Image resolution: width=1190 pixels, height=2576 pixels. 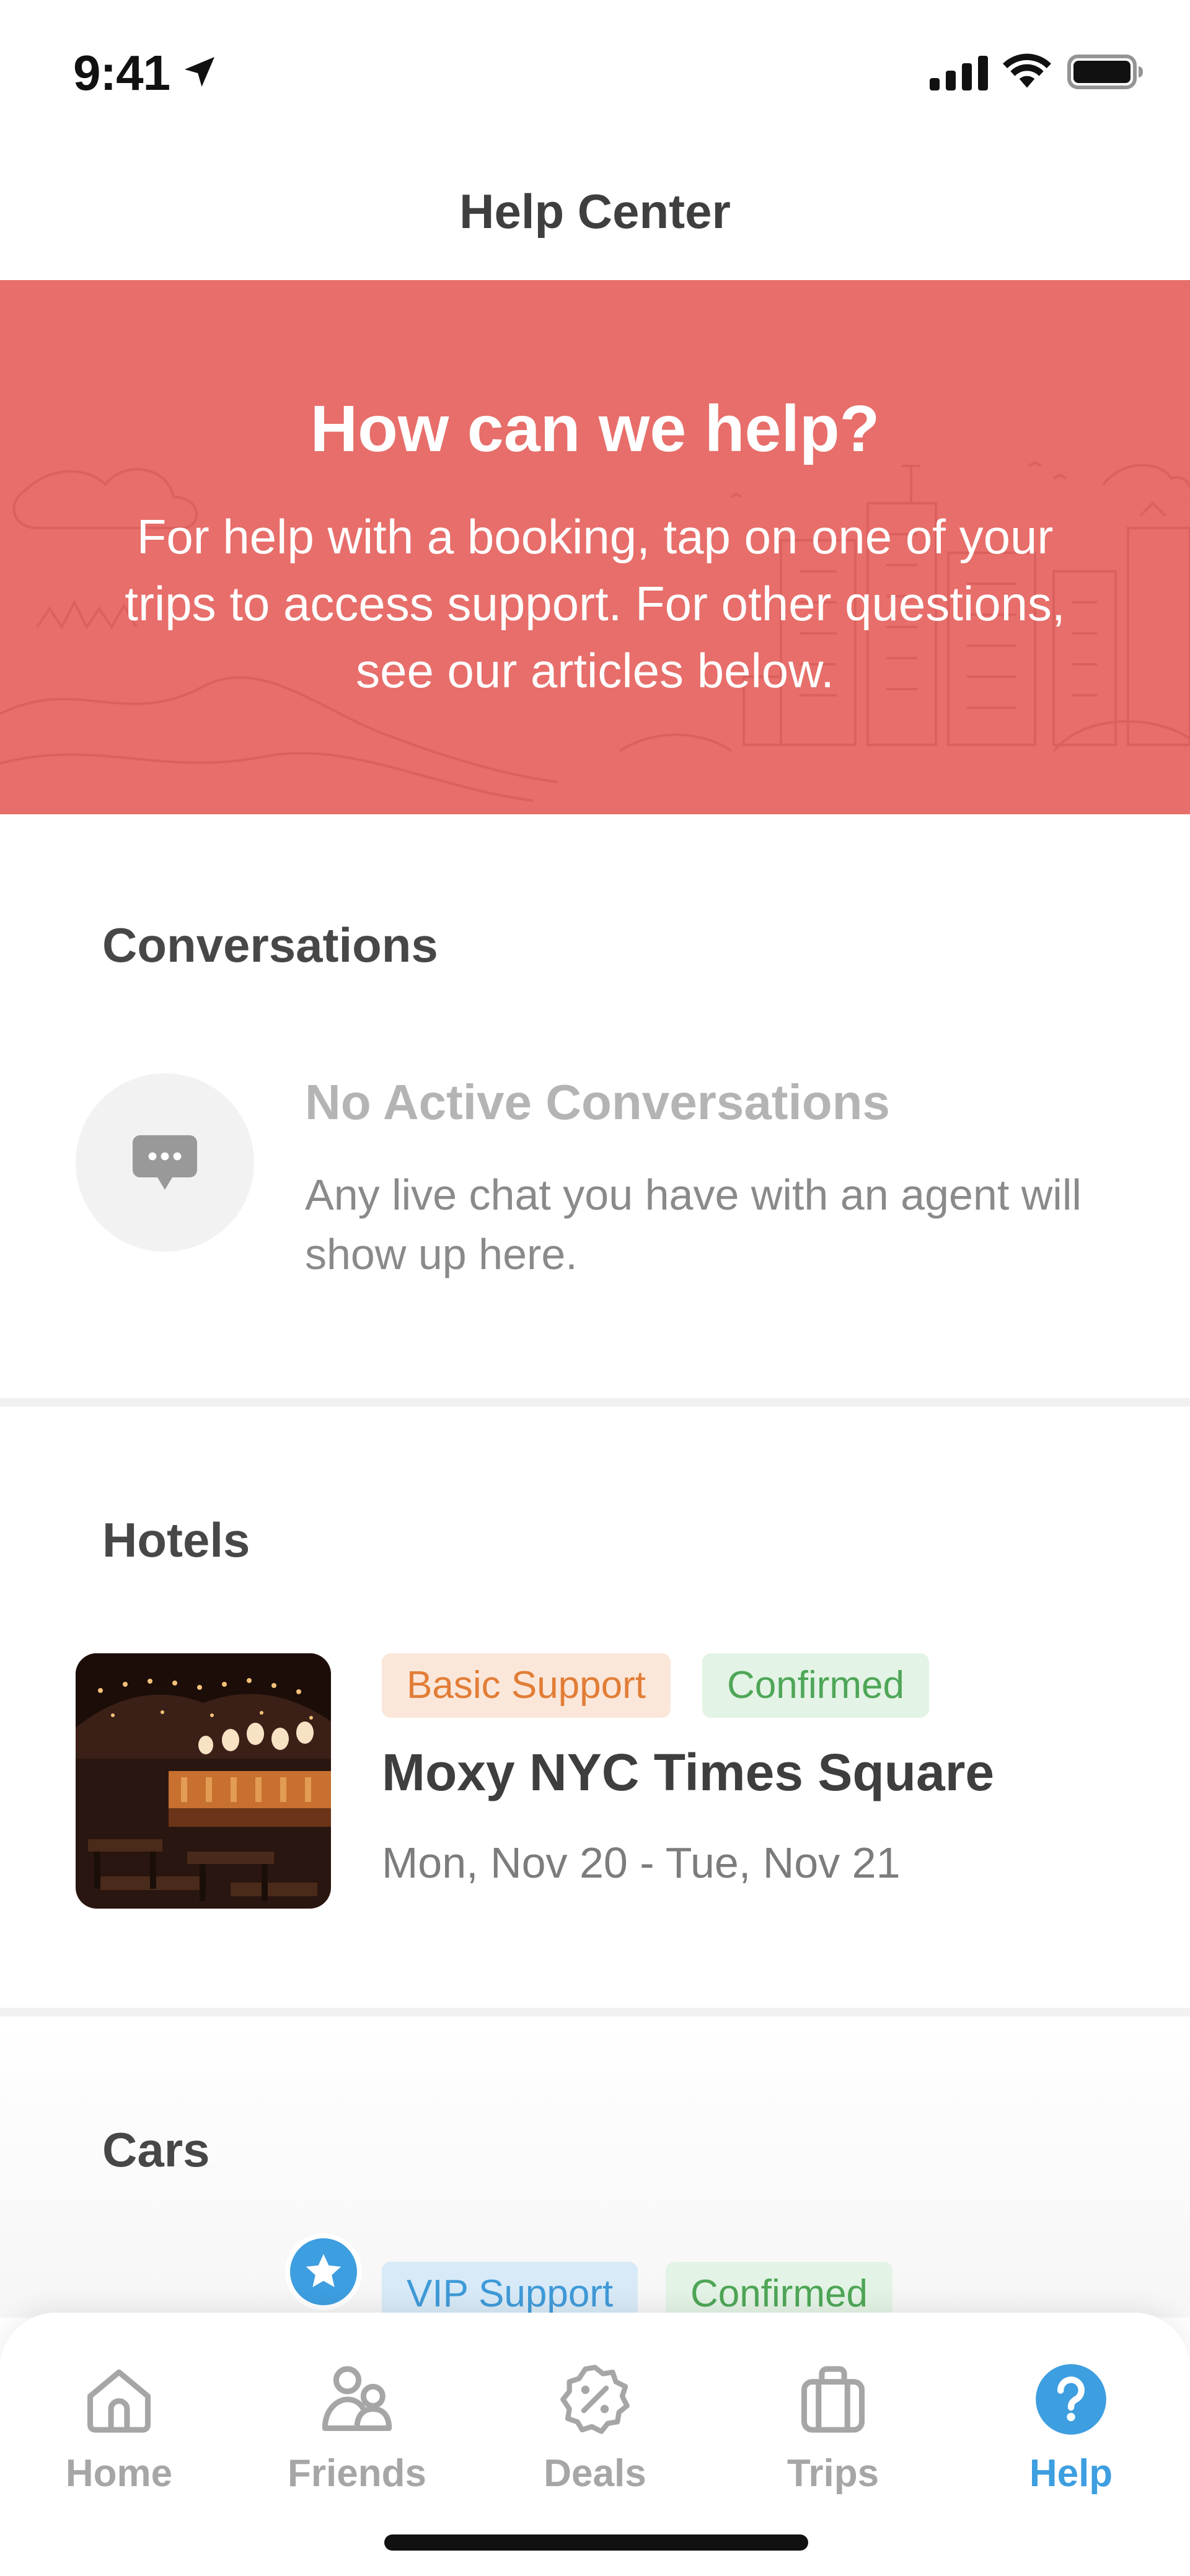 I want to click on hotel-thumbnail, so click(x=203, y=1781).